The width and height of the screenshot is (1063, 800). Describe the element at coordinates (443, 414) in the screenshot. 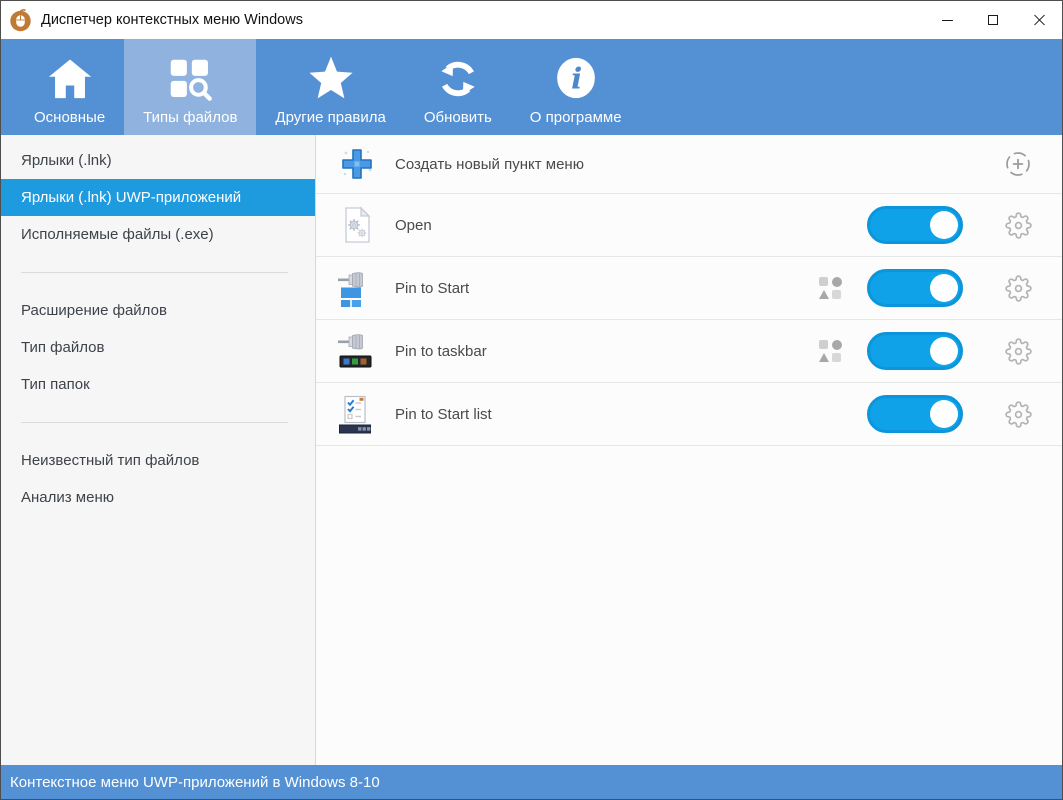

I see `menu-entry-label: Pin to Start list` at that location.